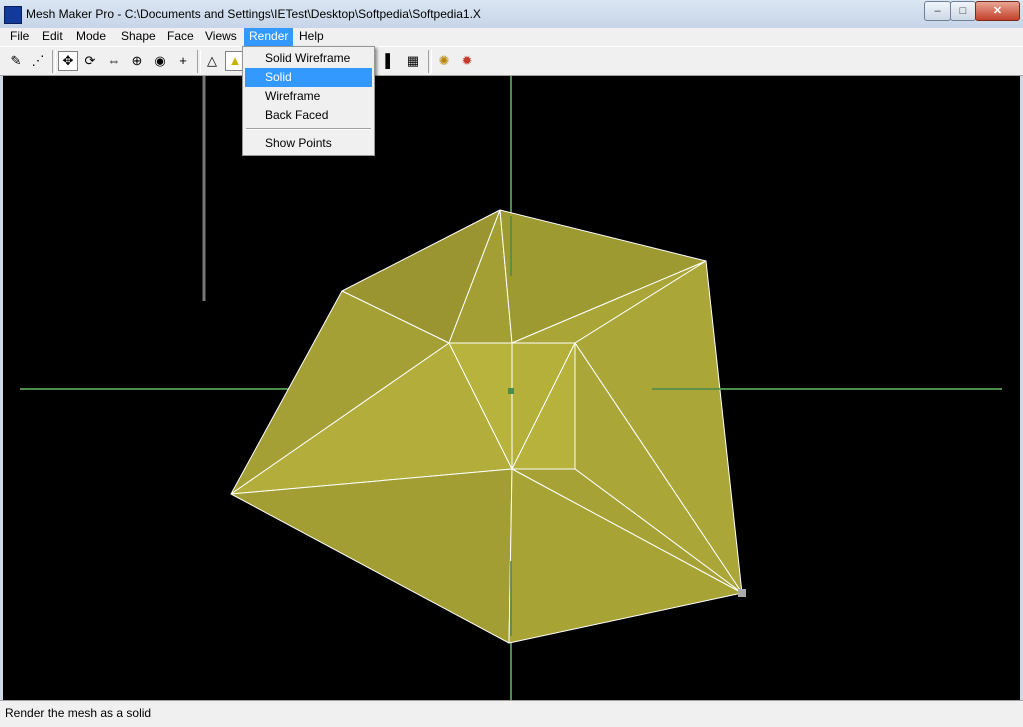 The height and width of the screenshot is (727, 1023). I want to click on menu-help: Help, so click(311, 37).